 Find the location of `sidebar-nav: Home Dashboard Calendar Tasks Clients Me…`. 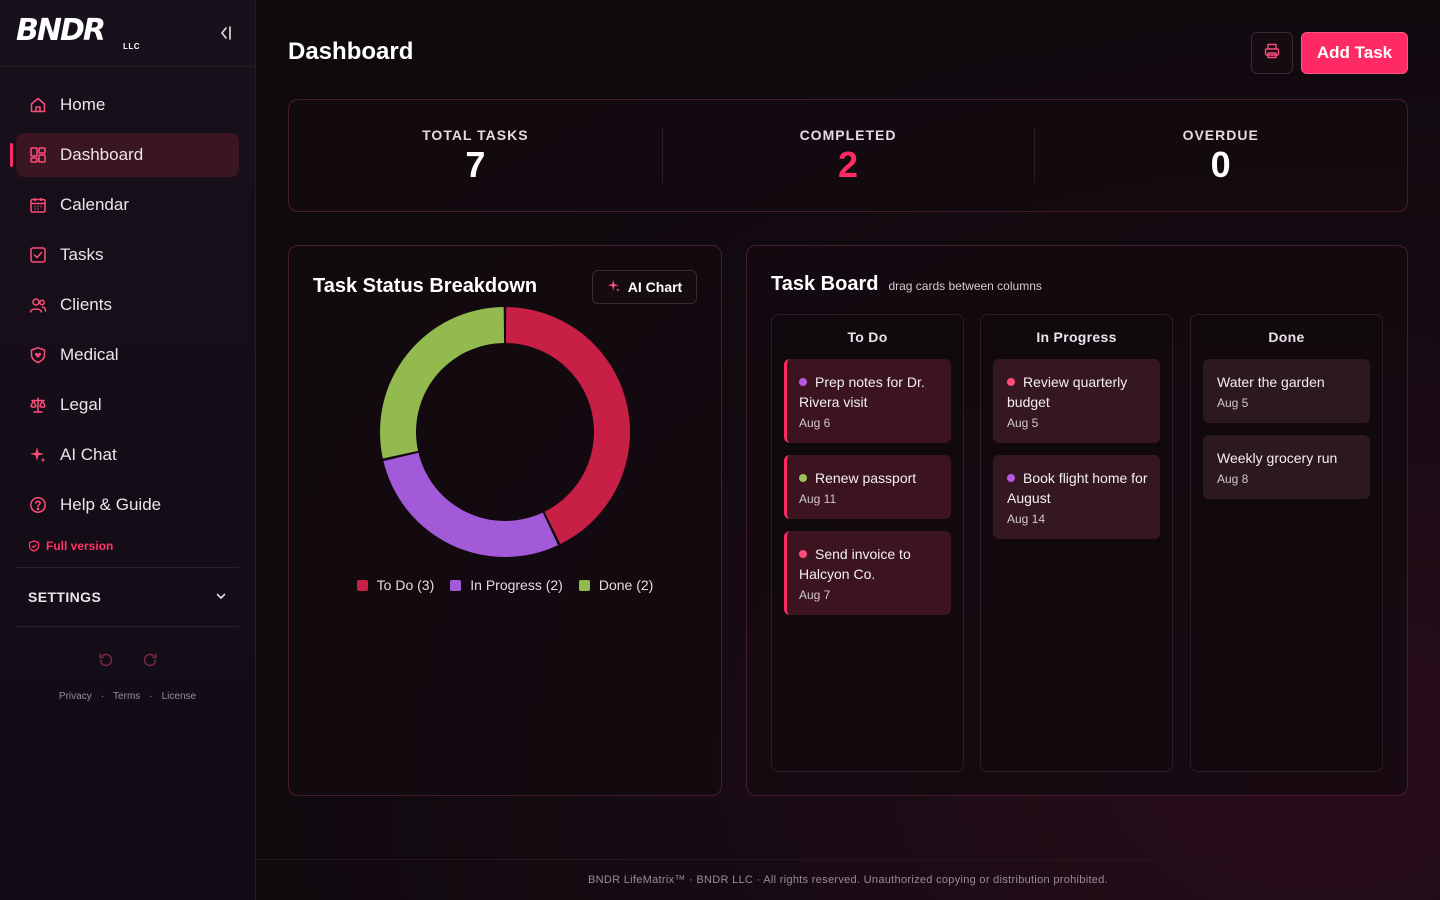

sidebar-nav: Home Dashboard Calendar Tasks Clients Me… is located at coordinates (127, 313).